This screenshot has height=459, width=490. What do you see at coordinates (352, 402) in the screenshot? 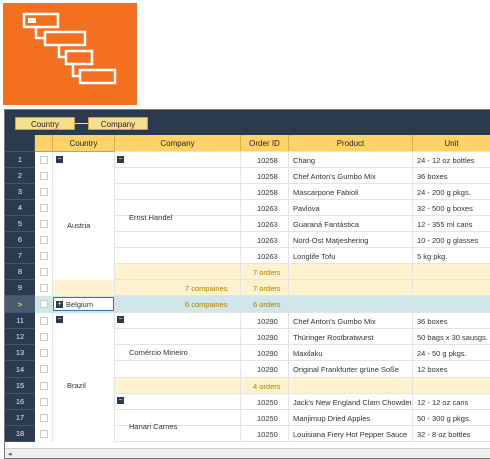
I see `product-cell: Jack's New England Clam Chowder` at bounding box center [352, 402].